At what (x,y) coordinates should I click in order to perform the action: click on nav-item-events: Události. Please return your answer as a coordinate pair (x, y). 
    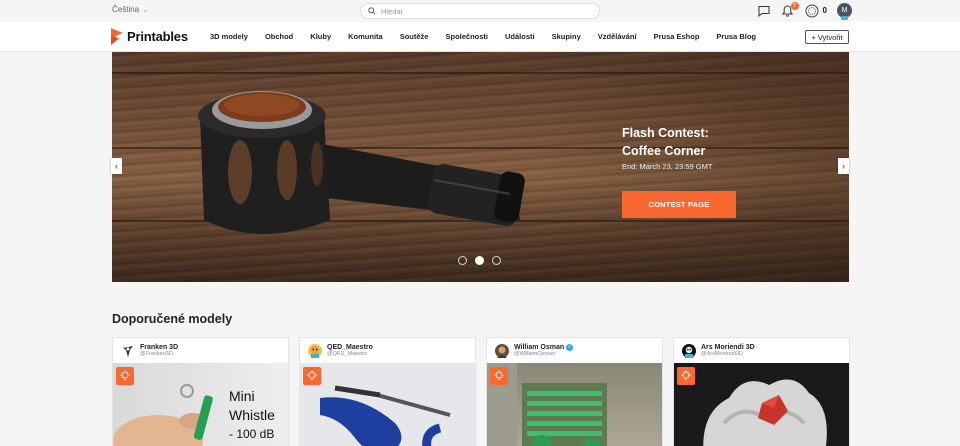
    Looking at the image, I should click on (520, 36).